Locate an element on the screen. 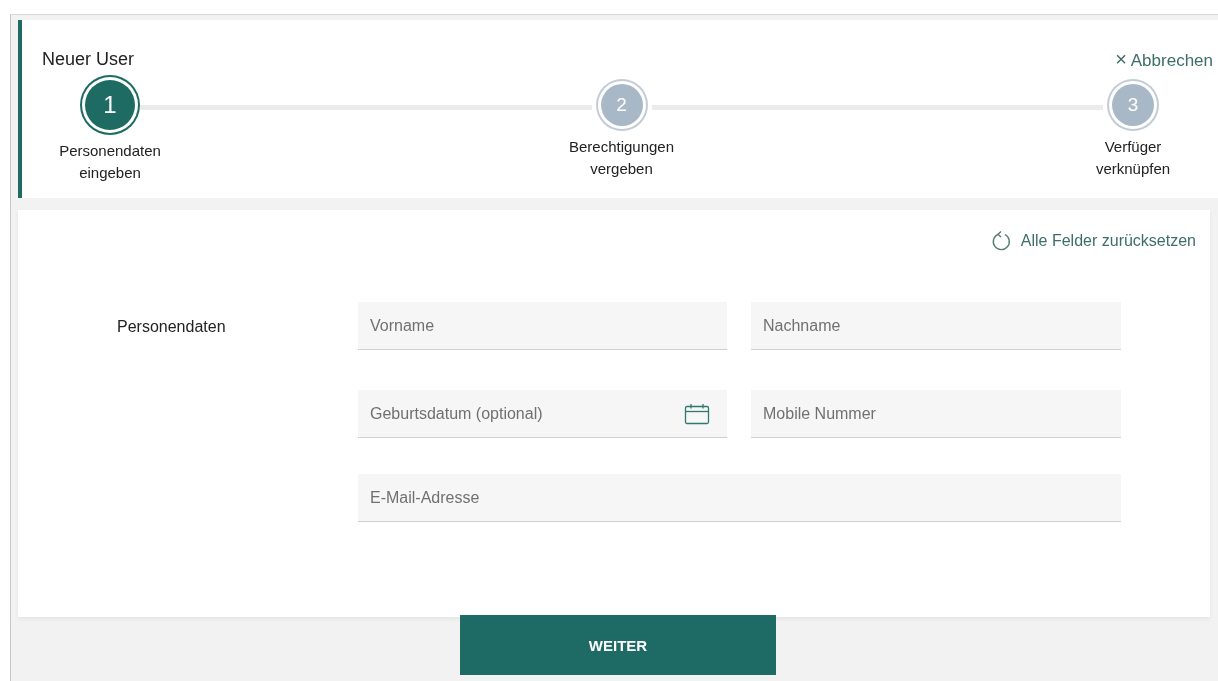 The width and height of the screenshot is (1218, 681). input-field: Mobile Nummer is located at coordinates (936, 414).